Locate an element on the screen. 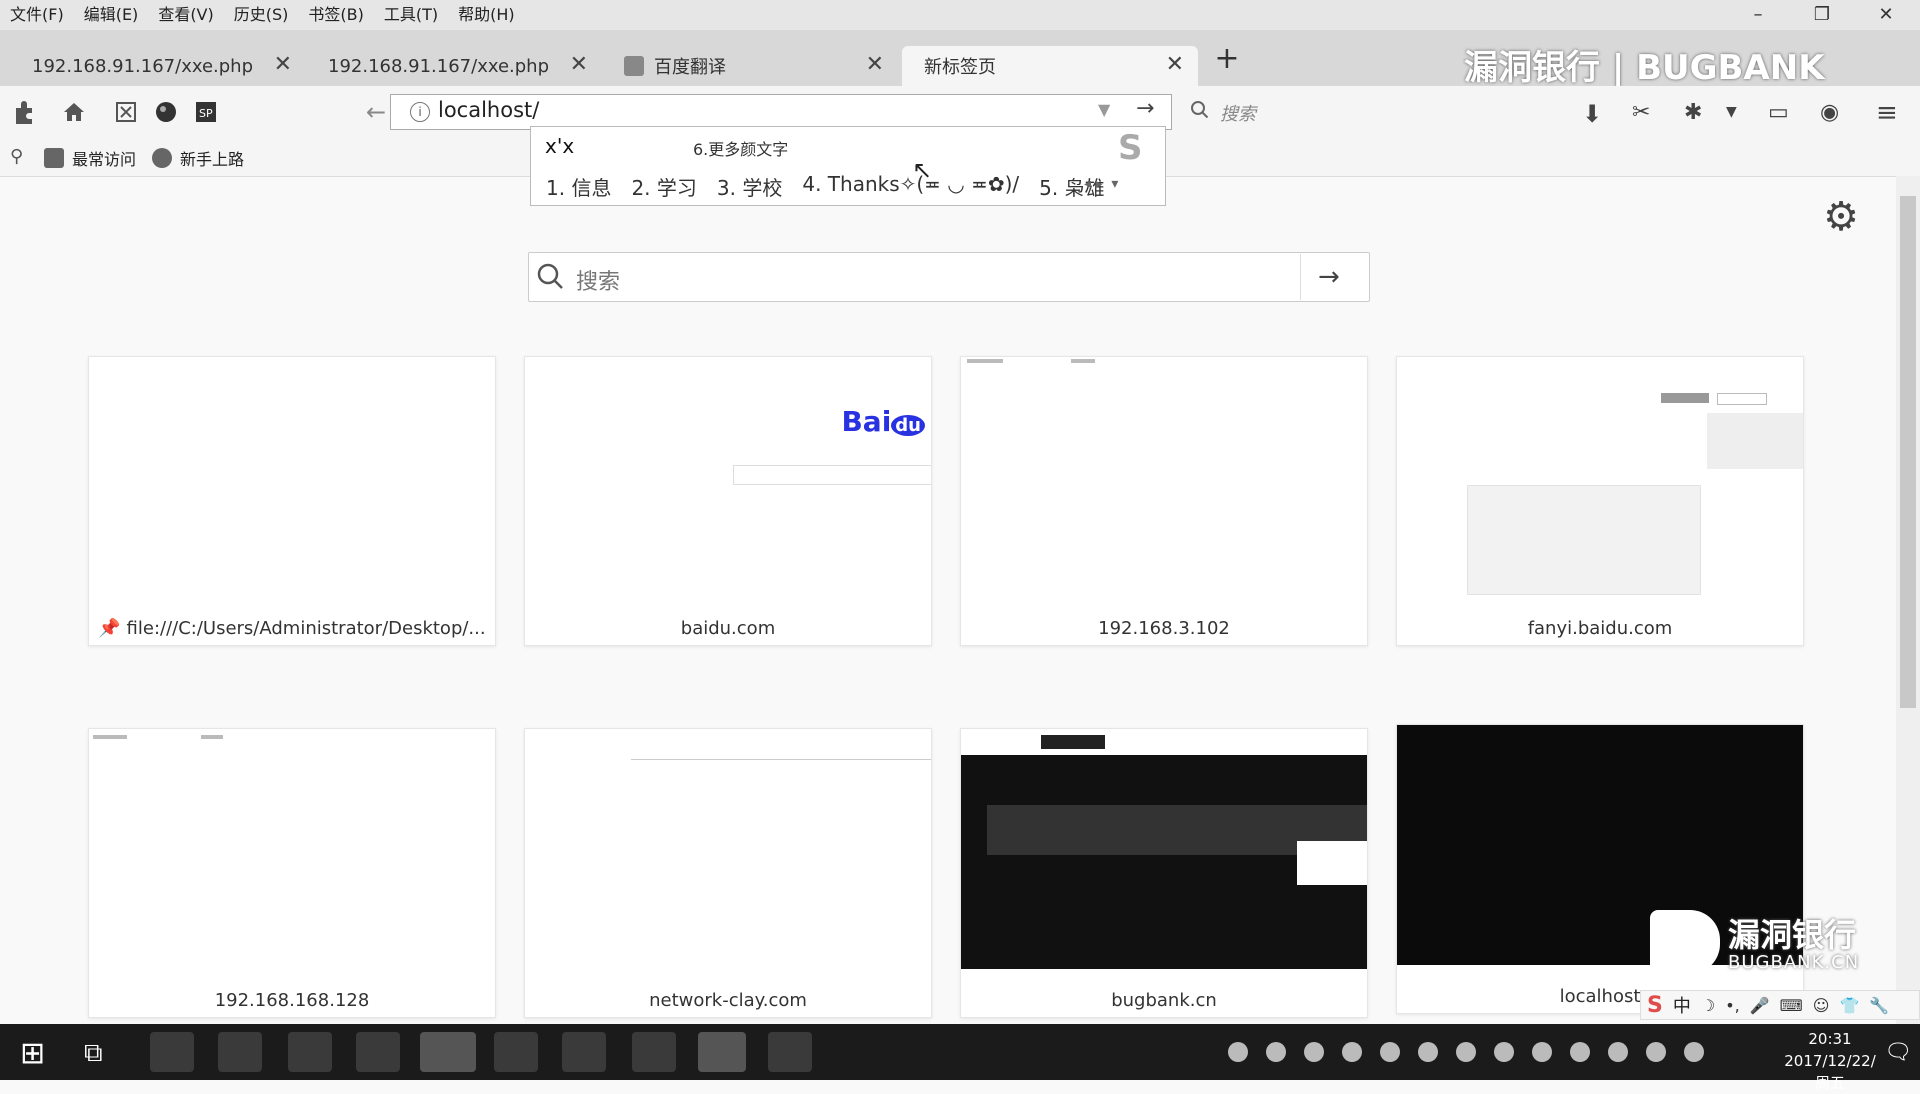 This screenshot has width=1920, height=1094. puzzle-icon is located at coordinates (25, 113).